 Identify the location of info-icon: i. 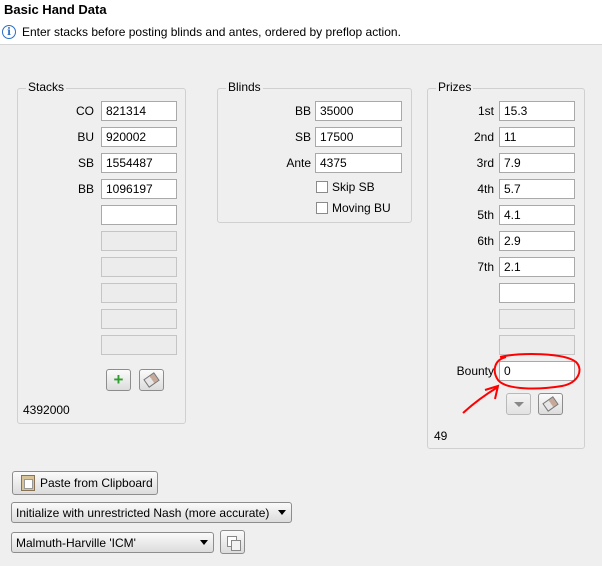
(9, 32).